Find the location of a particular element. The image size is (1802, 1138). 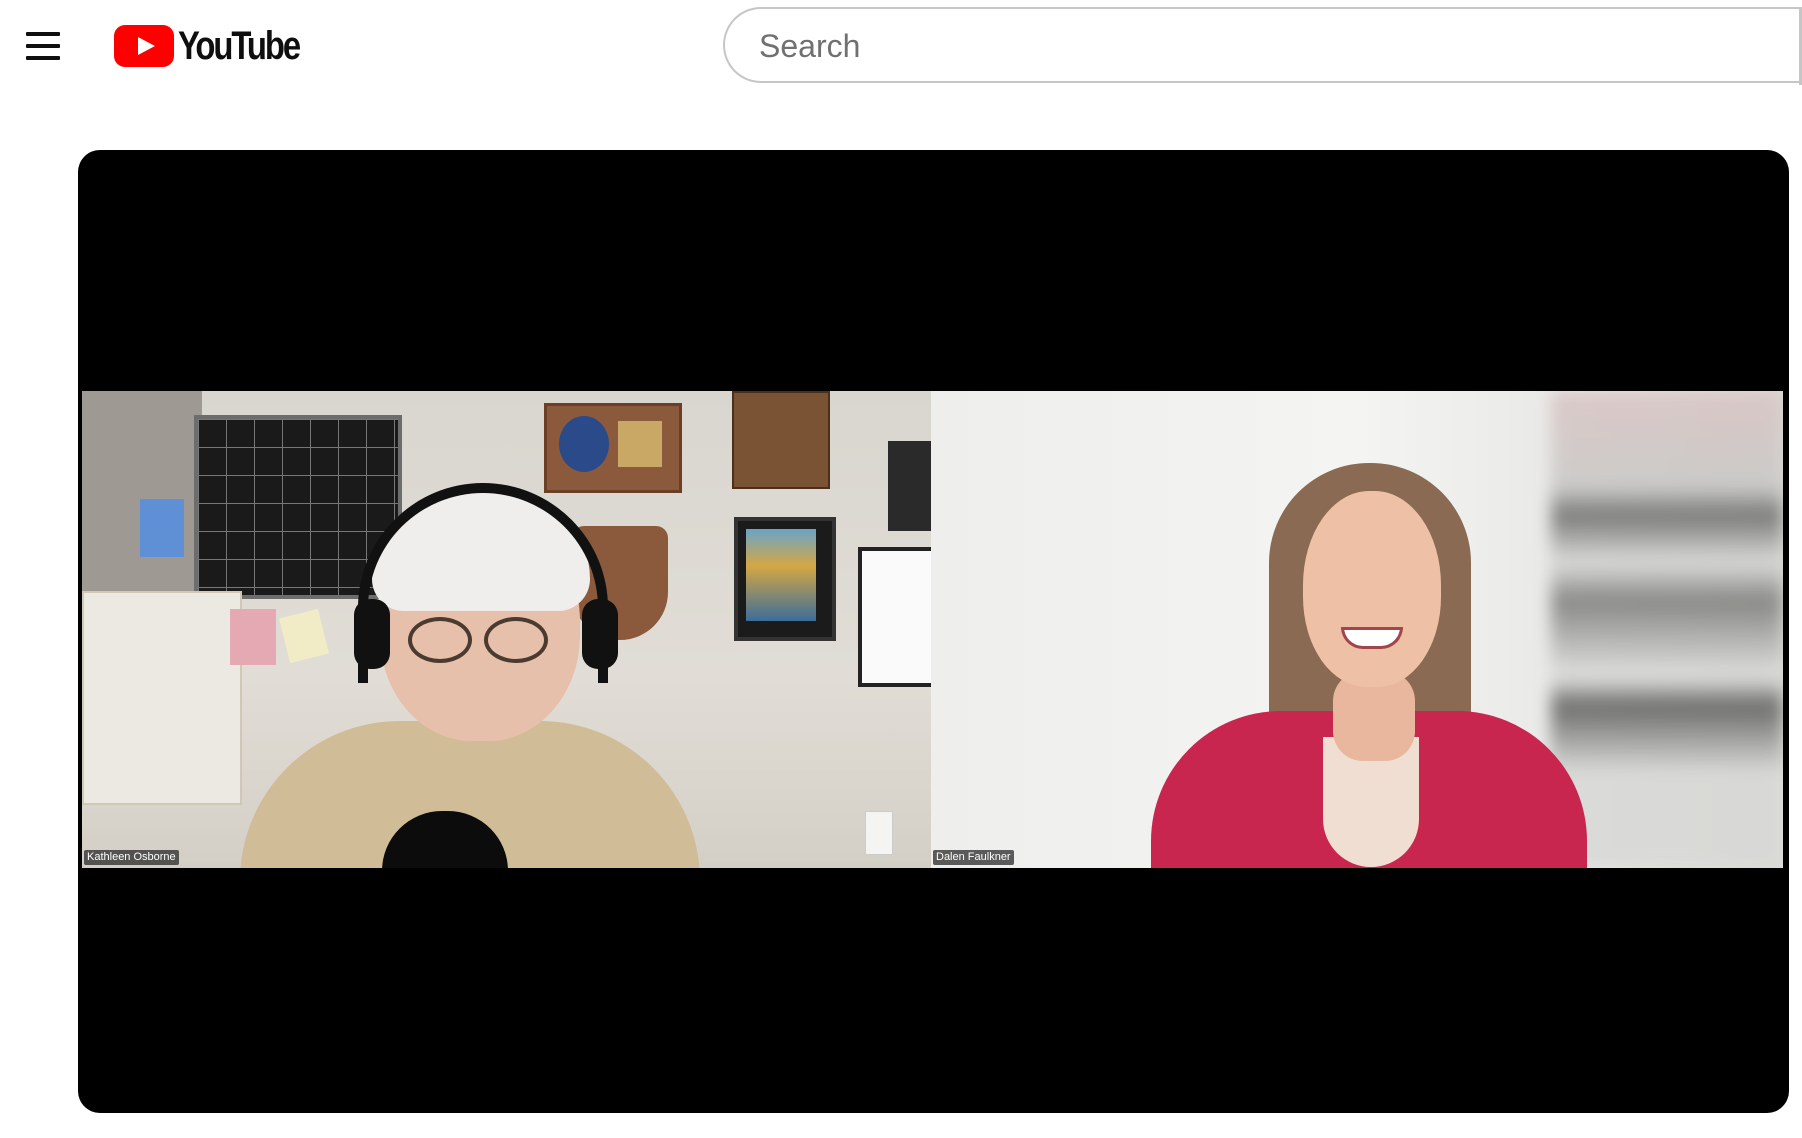

guide-menu-button is located at coordinates (41, 46).